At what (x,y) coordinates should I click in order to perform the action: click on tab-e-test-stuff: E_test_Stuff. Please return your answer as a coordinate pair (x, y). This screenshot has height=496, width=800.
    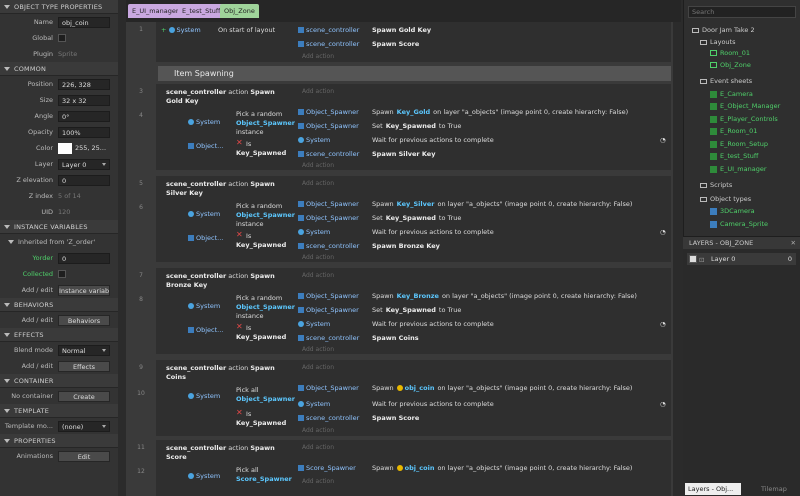
    Looking at the image, I should click on (201, 11).